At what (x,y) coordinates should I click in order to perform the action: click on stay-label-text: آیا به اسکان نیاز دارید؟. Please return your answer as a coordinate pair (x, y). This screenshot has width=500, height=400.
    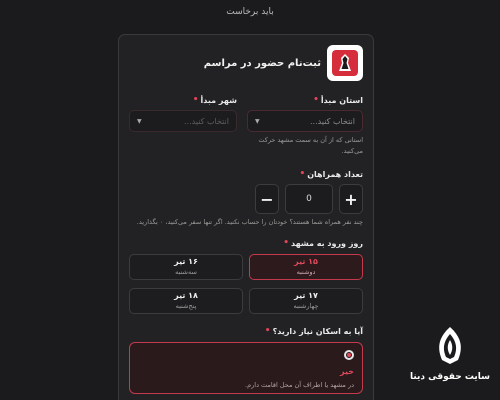
    Looking at the image, I should click on (317, 331).